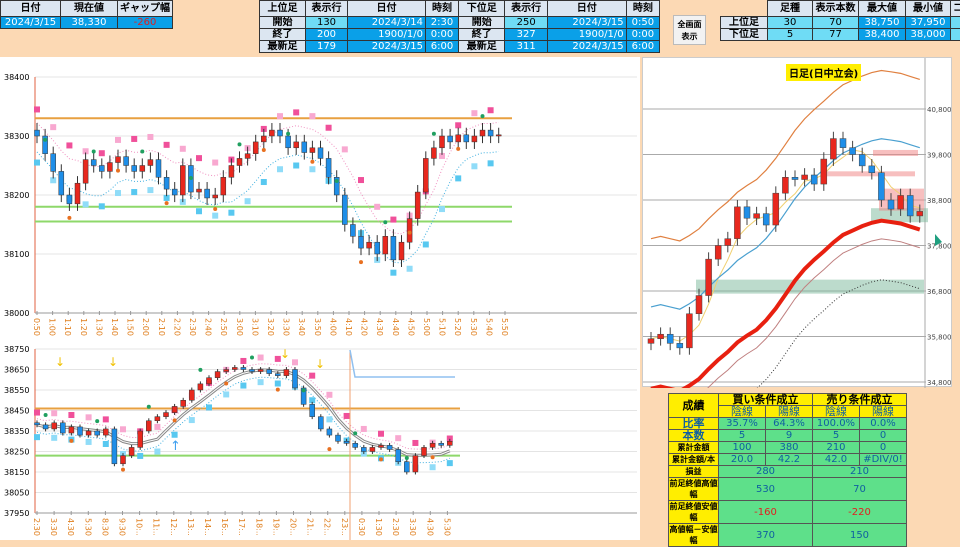 This screenshot has width=960, height=547. What do you see at coordinates (689, 30) in the screenshot?
I see `fullscreen-button: 全画面表示` at bounding box center [689, 30].